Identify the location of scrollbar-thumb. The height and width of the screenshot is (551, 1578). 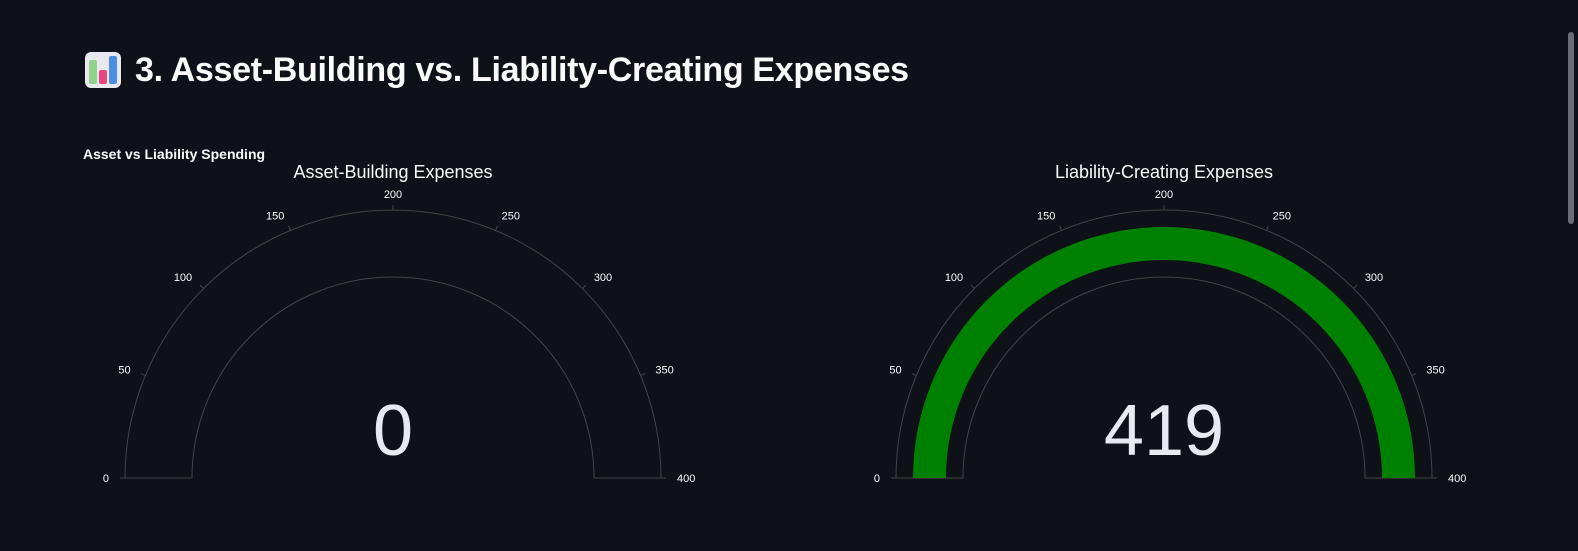
(1571, 128).